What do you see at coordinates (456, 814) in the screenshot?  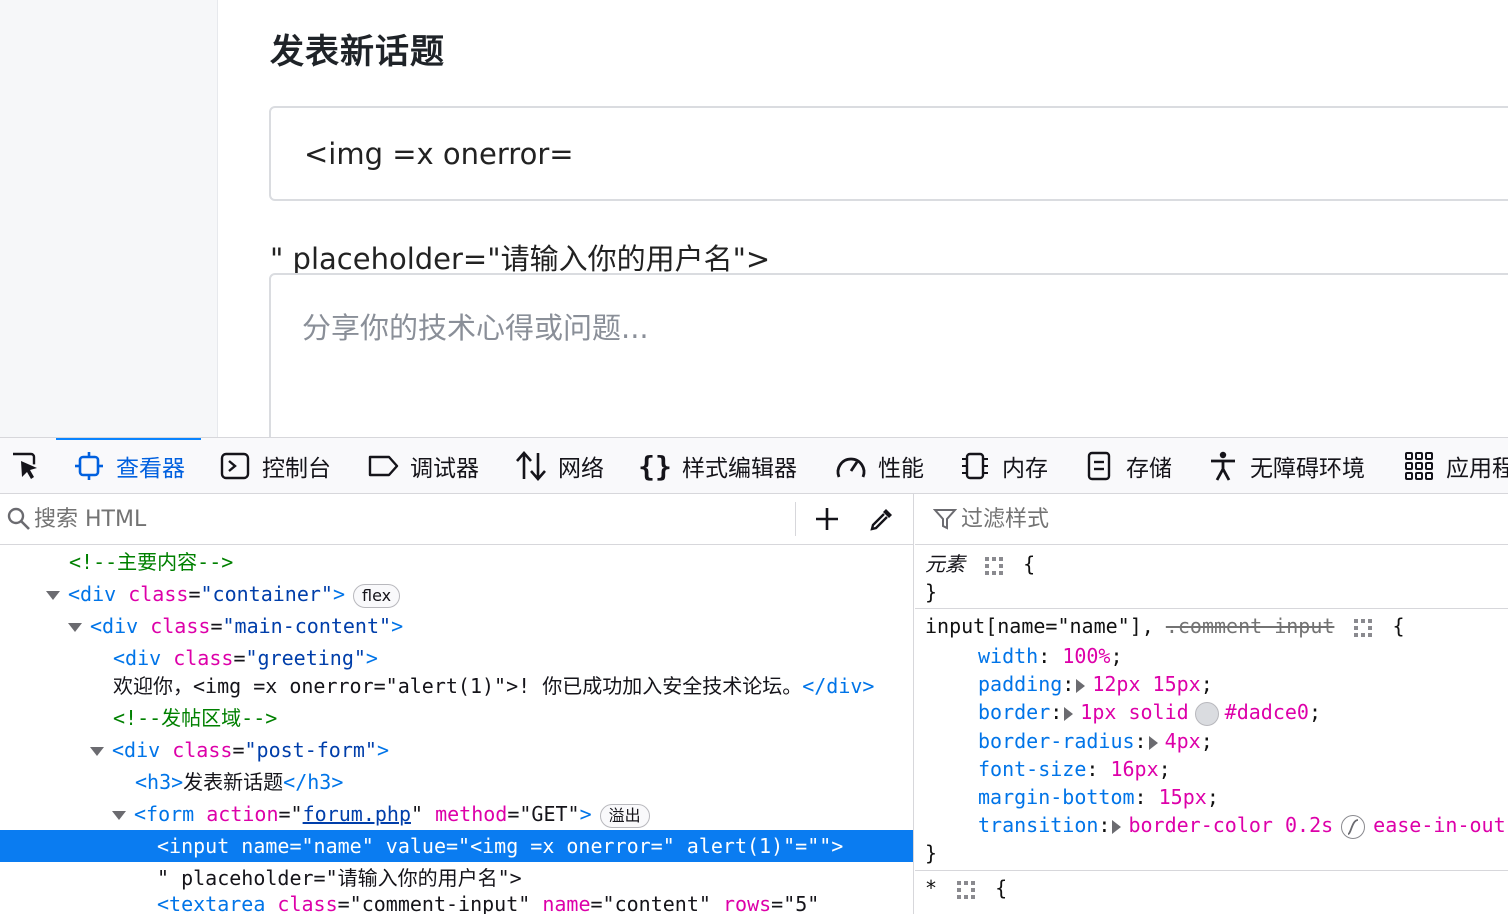 I see `tree-node-form: <form action="forum.php" method="GET"> 溢出` at bounding box center [456, 814].